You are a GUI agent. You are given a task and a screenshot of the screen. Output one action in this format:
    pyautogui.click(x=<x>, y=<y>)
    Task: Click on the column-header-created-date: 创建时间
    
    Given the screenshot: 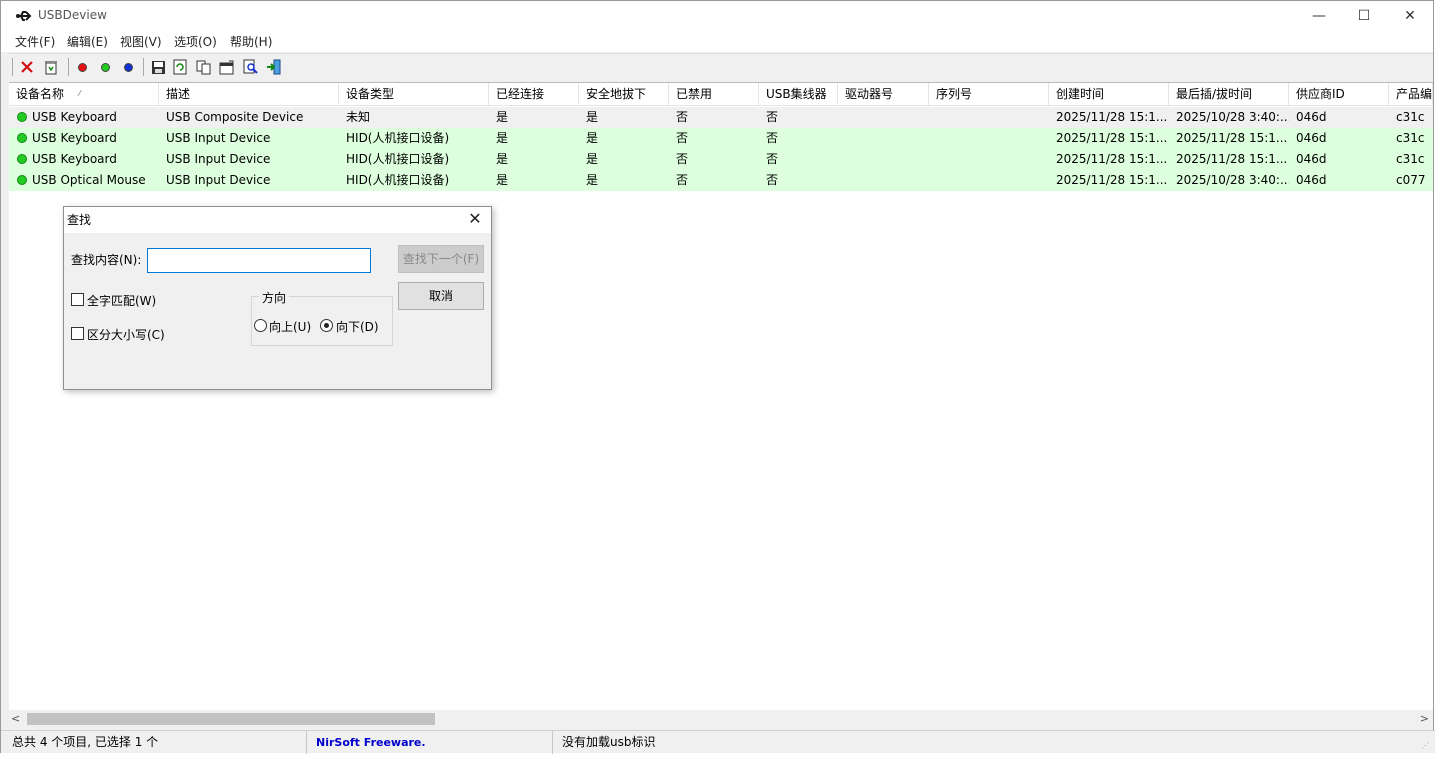 What is the action you would take?
    pyautogui.click(x=1109, y=94)
    